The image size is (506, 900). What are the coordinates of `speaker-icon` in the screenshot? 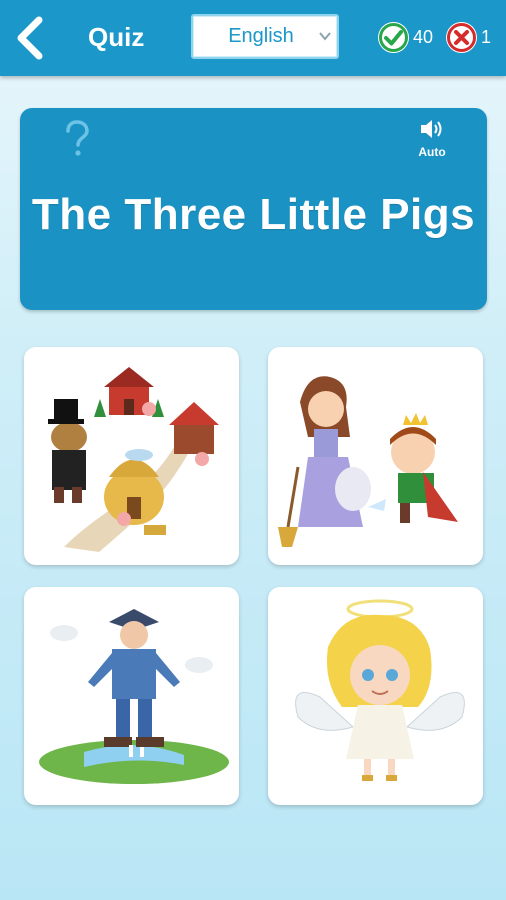 It's located at (431, 129).